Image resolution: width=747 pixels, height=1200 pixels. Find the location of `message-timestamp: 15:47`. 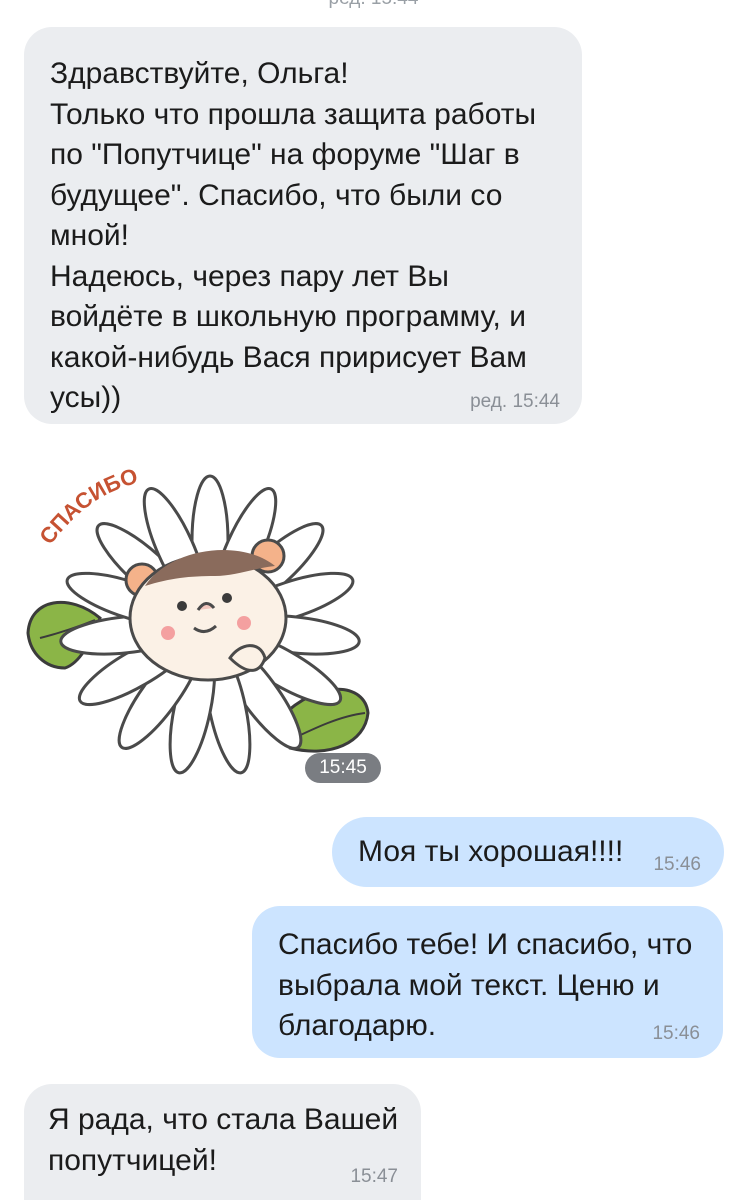

message-timestamp: 15:47 is located at coordinates (374, 1176).